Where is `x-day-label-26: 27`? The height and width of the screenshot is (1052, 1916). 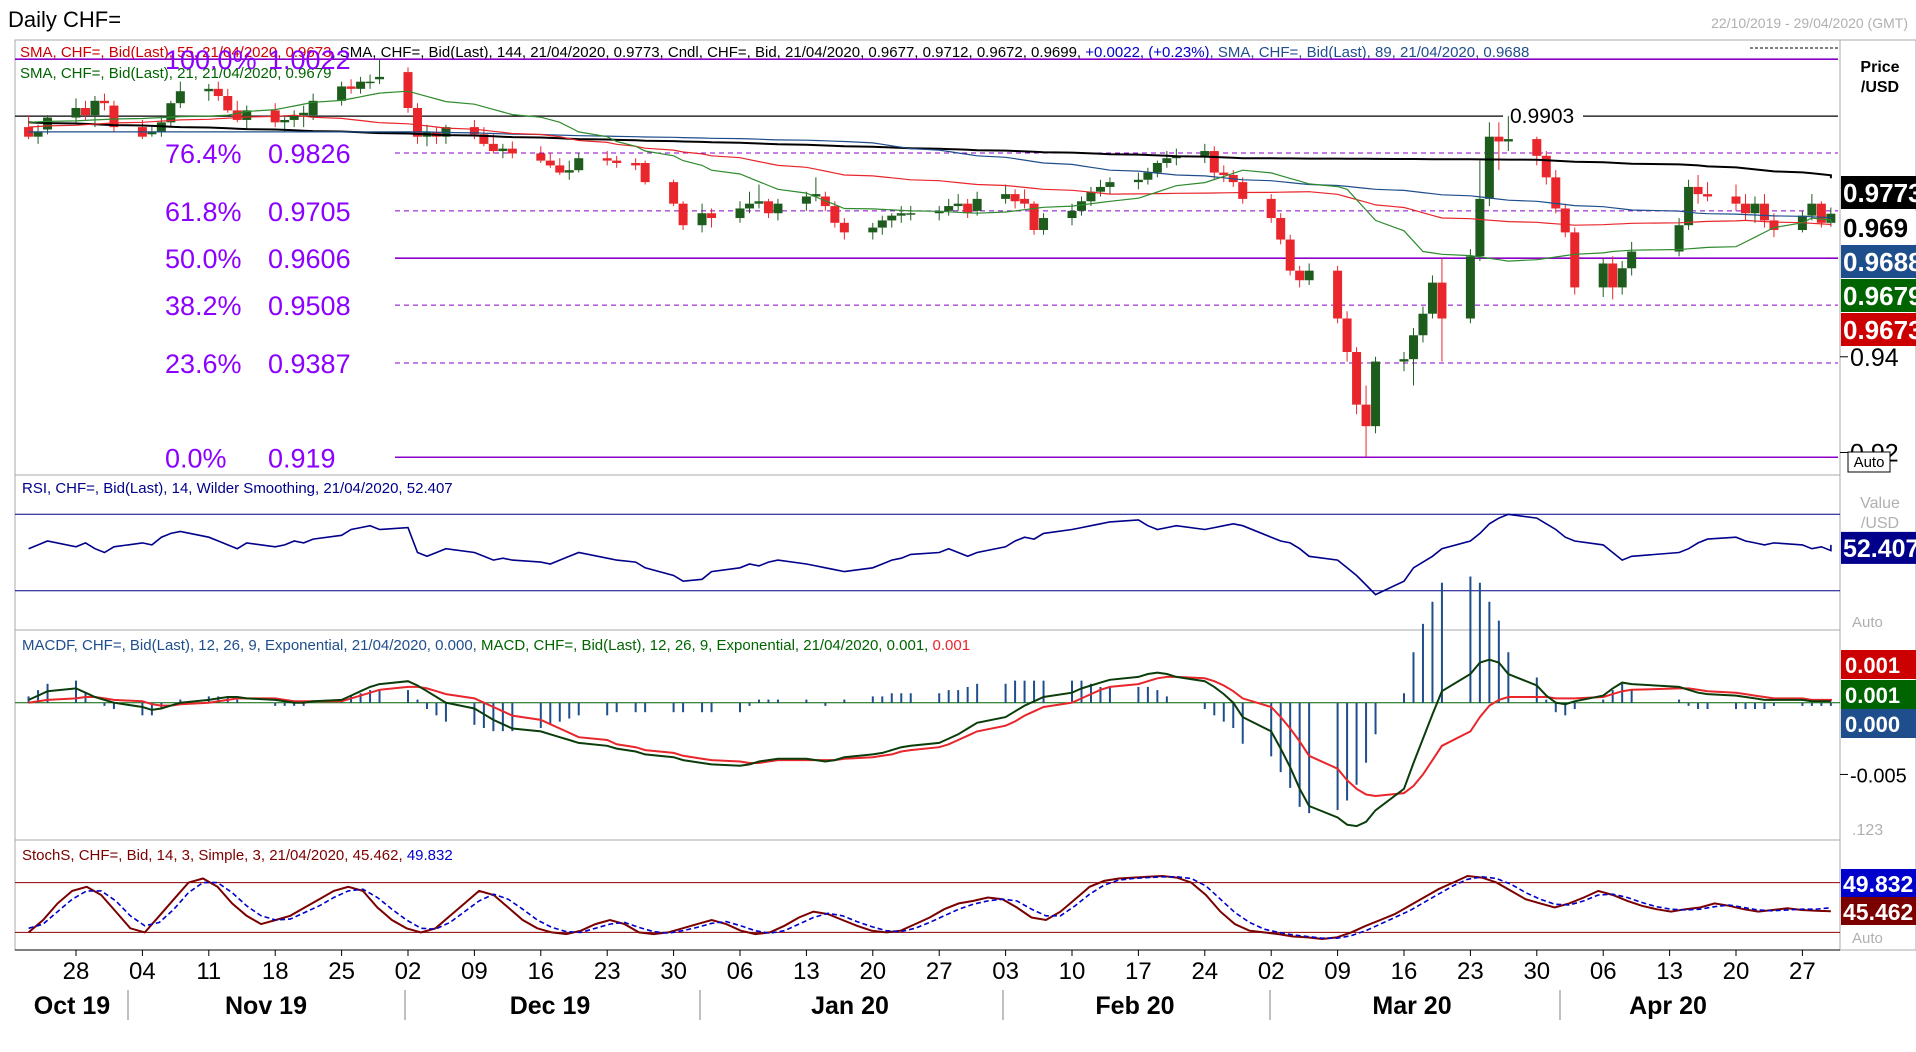 x-day-label-26: 27 is located at coordinates (1802, 971).